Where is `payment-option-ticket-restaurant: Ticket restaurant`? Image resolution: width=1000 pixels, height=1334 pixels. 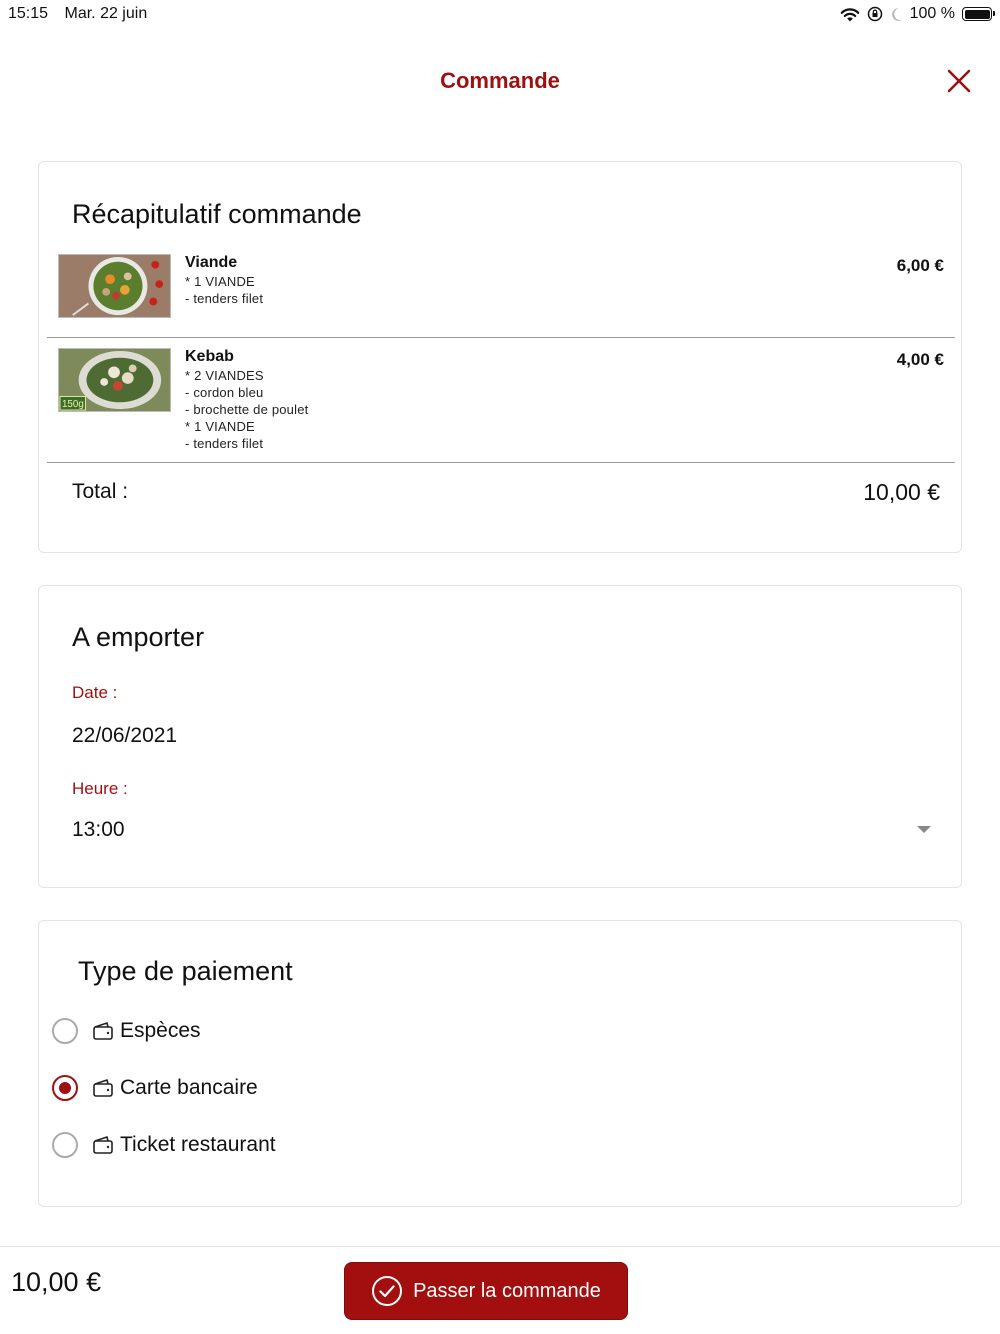 payment-option-ticket-restaurant: Ticket restaurant is located at coordinates (164, 1145).